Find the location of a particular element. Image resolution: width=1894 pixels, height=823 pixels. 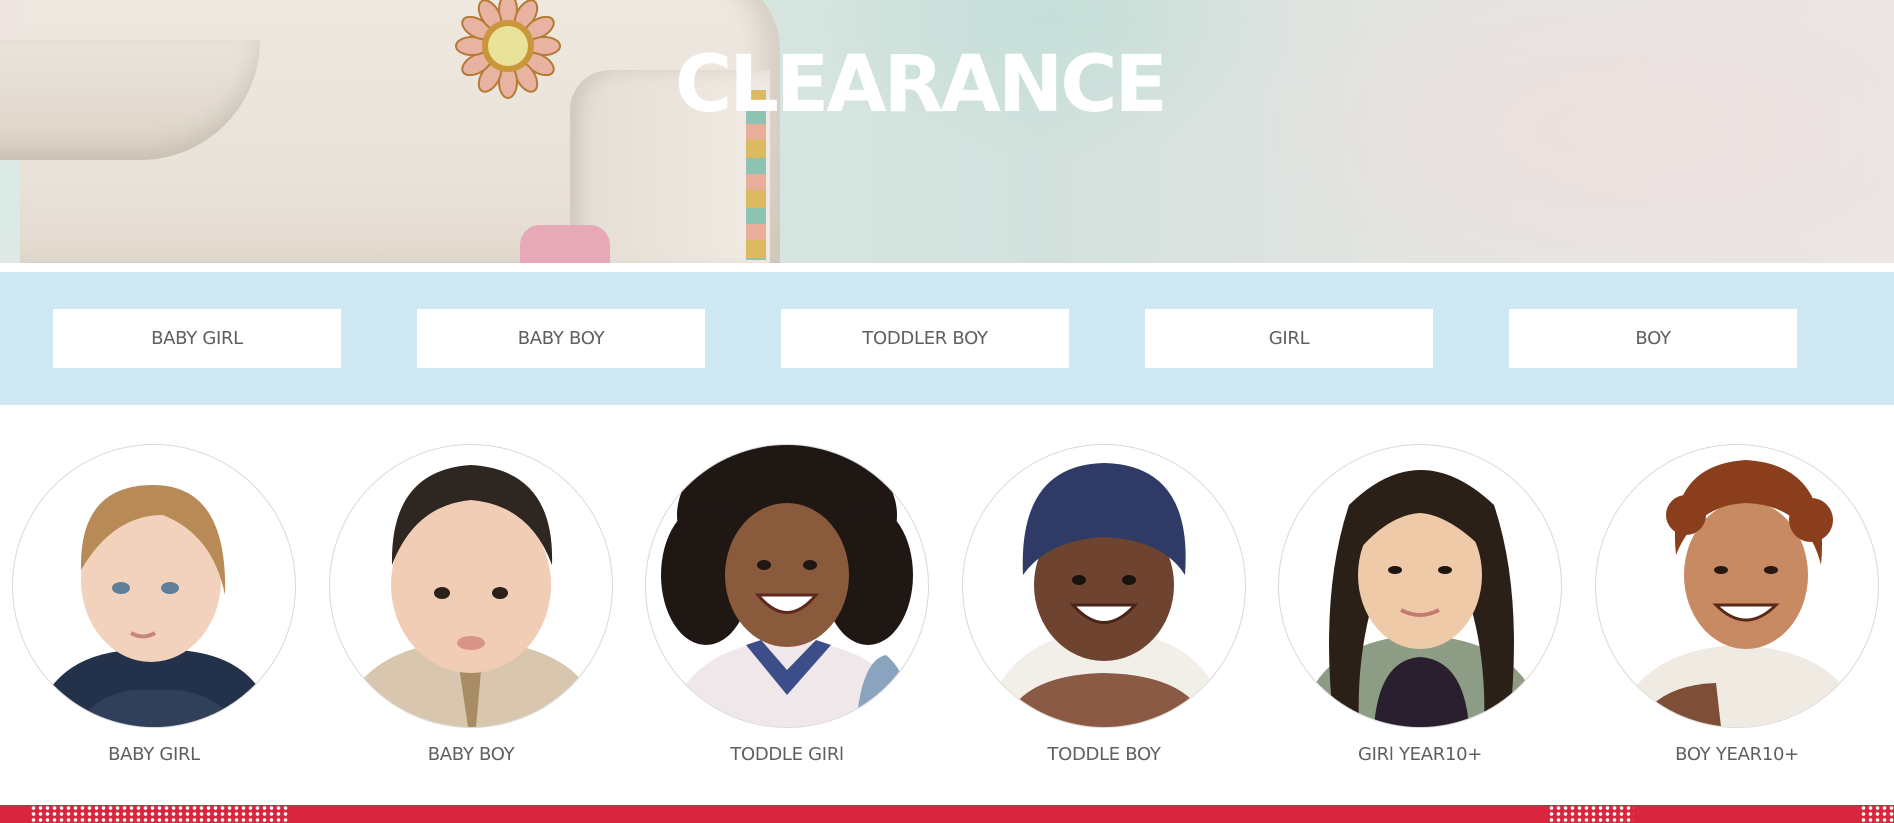

circle-category-girl-year10: GIRl YEAR10+ is located at coordinates (1420, 604).